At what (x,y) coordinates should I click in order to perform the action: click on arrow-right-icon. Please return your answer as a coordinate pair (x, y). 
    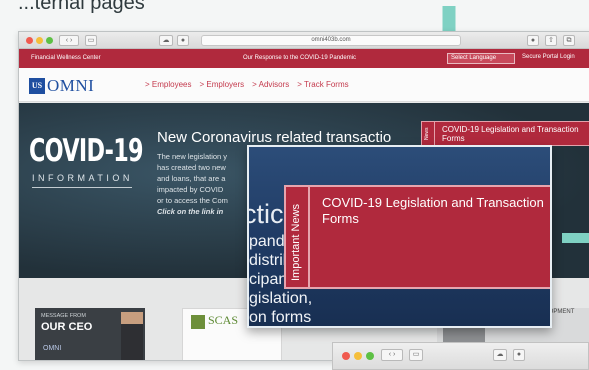
    Looking at the image, I should click on (575, 238).